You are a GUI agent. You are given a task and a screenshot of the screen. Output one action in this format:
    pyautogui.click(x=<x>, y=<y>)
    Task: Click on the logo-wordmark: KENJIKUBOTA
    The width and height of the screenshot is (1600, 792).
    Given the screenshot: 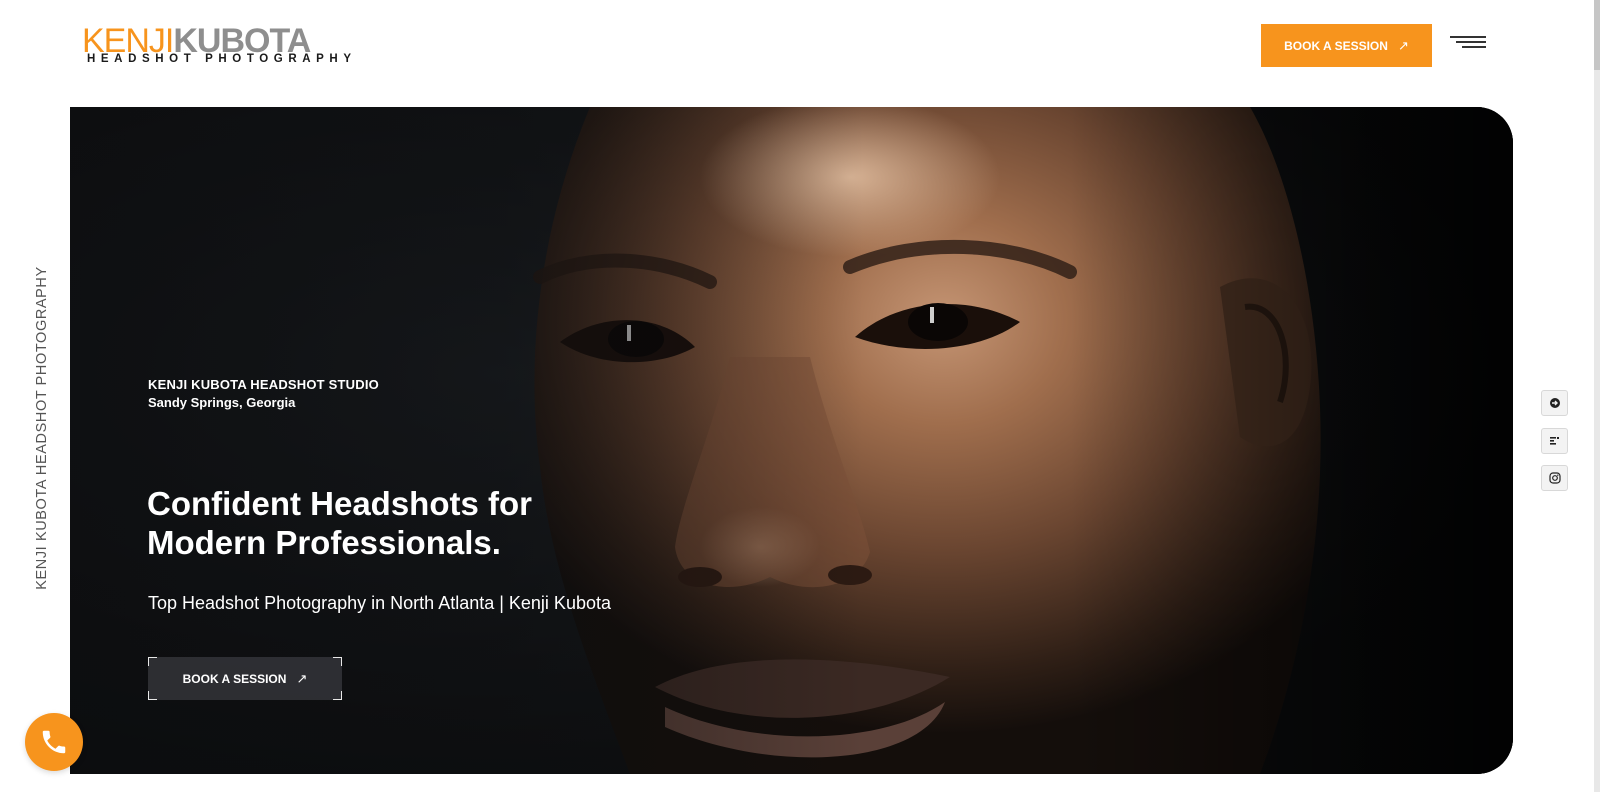 What is the action you would take?
    pyautogui.click(x=196, y=41)
    